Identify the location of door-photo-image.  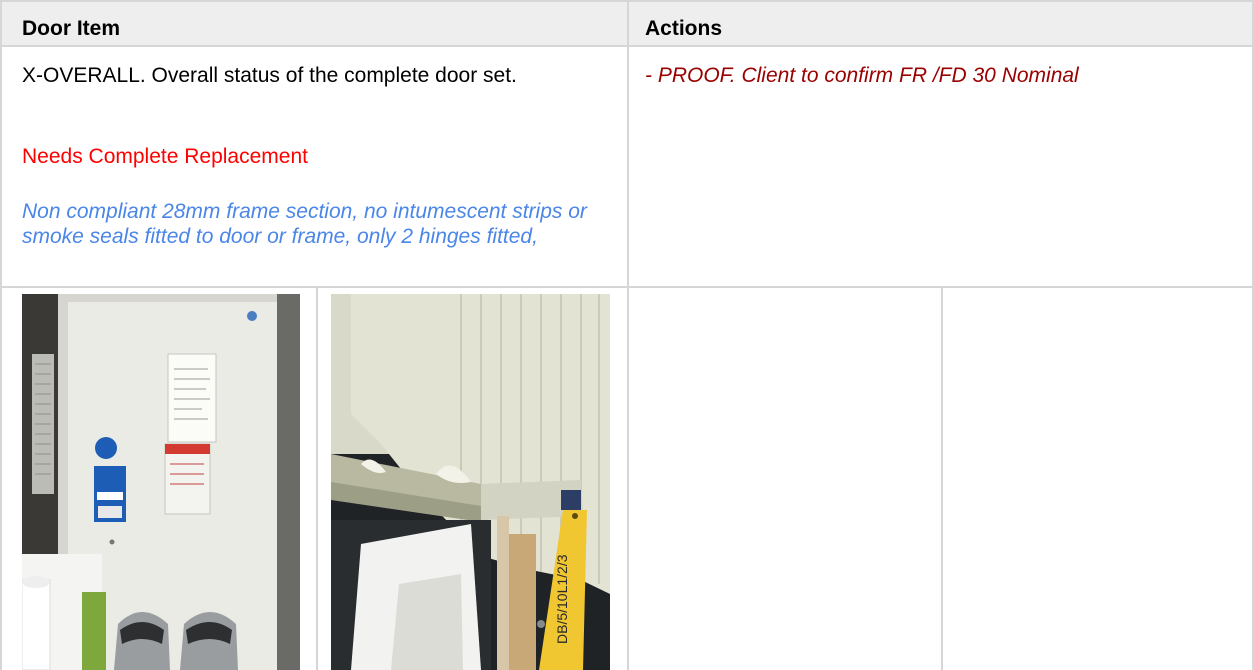
(161, 482).